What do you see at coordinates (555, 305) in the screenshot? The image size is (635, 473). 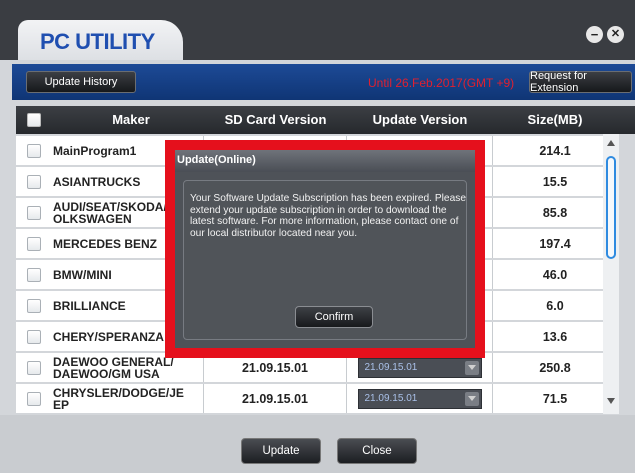 I see `size-mb: 6.0` at bounding box center [555, 305].